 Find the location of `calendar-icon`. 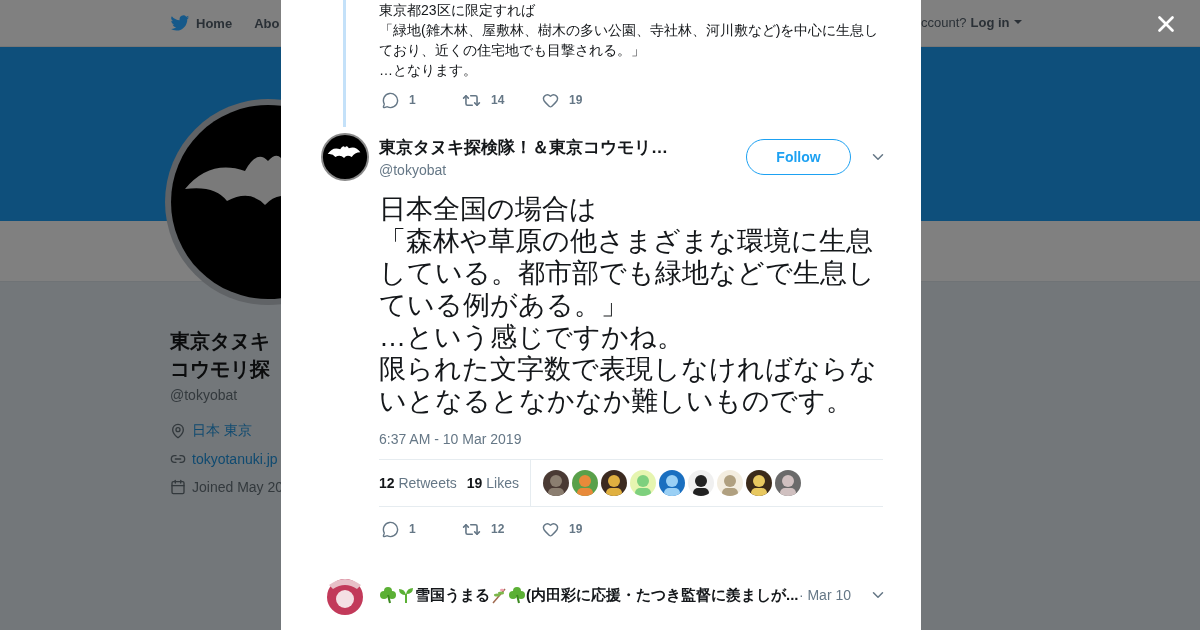

calendar-icon is located at coordinates (178, 487).